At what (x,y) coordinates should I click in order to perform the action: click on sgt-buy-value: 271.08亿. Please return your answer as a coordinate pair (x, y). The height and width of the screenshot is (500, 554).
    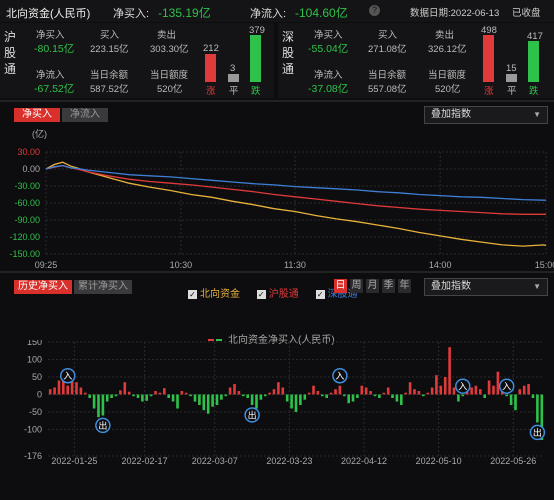
    Looking at the image, I should click on (387, 49).